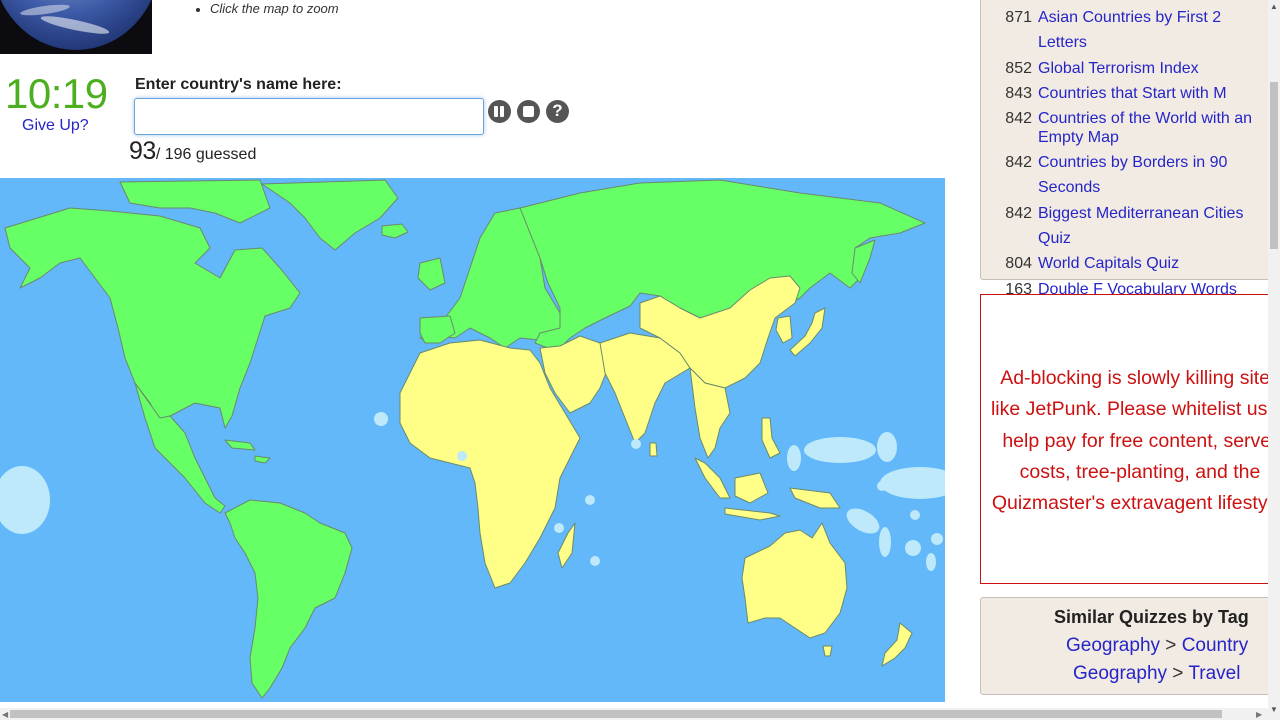  What do you see at coordinates (288, 599) in the screenshot?
I see `region-south-america` at bounding box center [288, 599].